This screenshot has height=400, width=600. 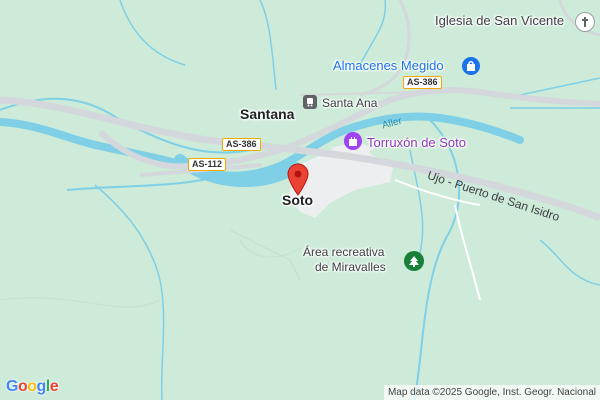 I want to click on road-shield-as112: AS-112, so click(x=207, y=164).